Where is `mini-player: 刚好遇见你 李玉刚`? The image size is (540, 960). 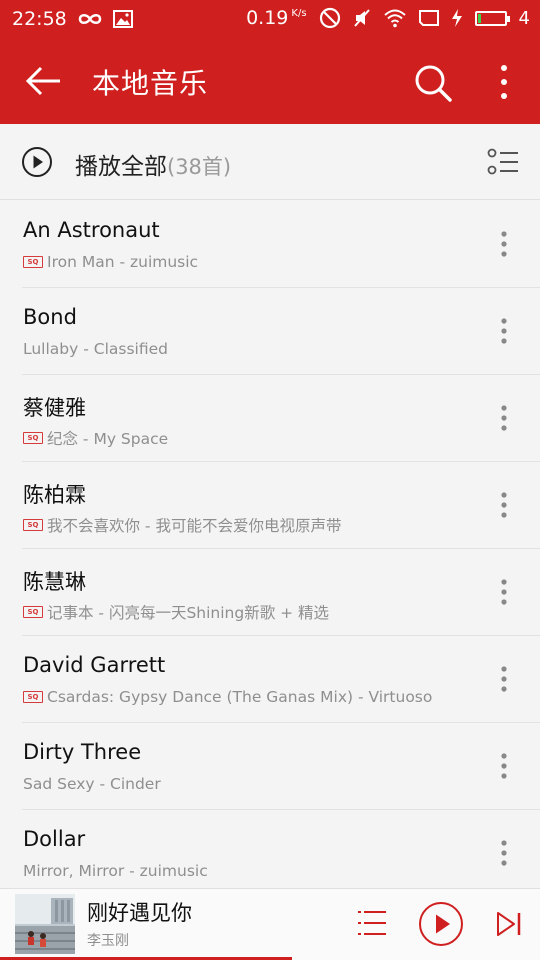
mini-player: 刚好遇见你 李玉刚 is located at coordinates (270, 924).